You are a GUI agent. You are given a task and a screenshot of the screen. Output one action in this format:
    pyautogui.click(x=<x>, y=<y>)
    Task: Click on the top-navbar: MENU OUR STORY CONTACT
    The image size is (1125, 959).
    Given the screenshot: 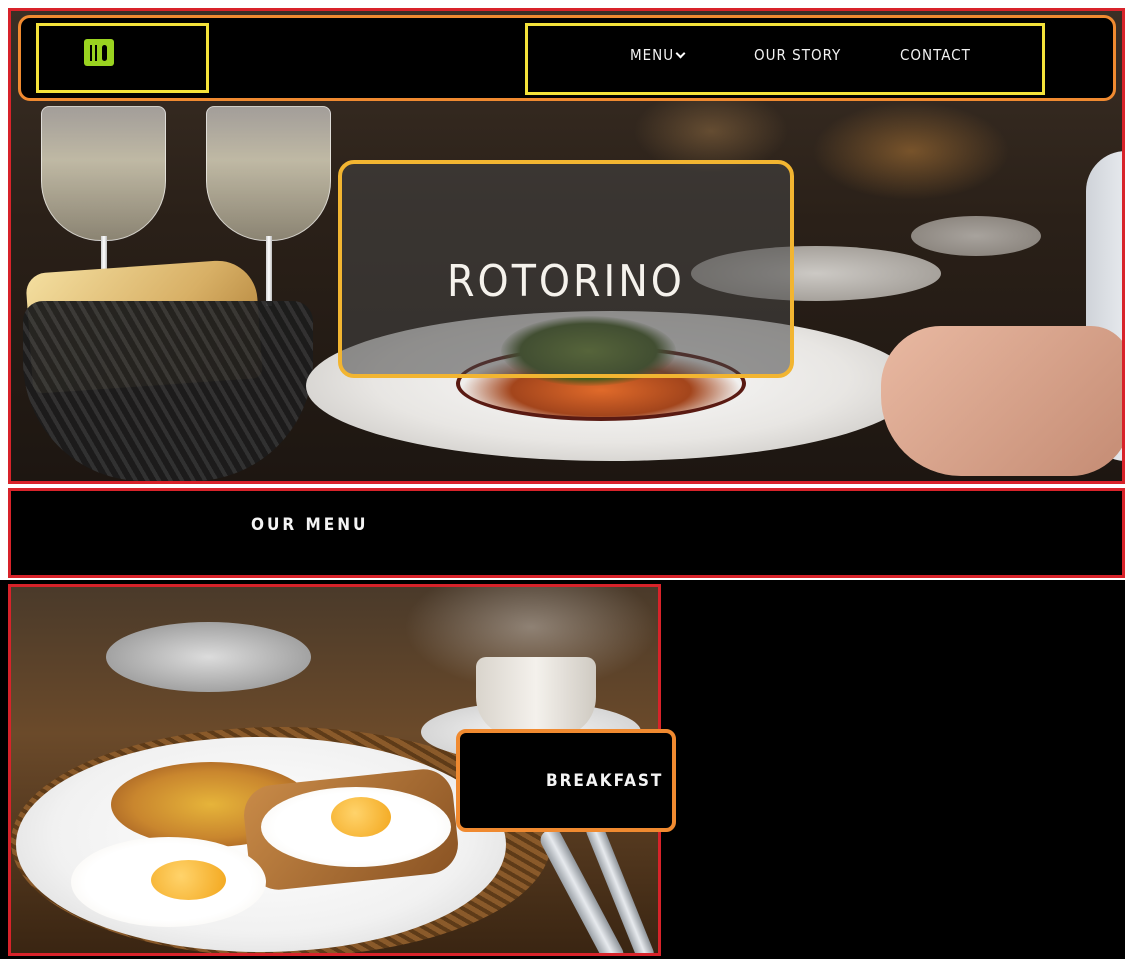 What is the action you would take?
    pyautogui.click(x=567, y=58)
    